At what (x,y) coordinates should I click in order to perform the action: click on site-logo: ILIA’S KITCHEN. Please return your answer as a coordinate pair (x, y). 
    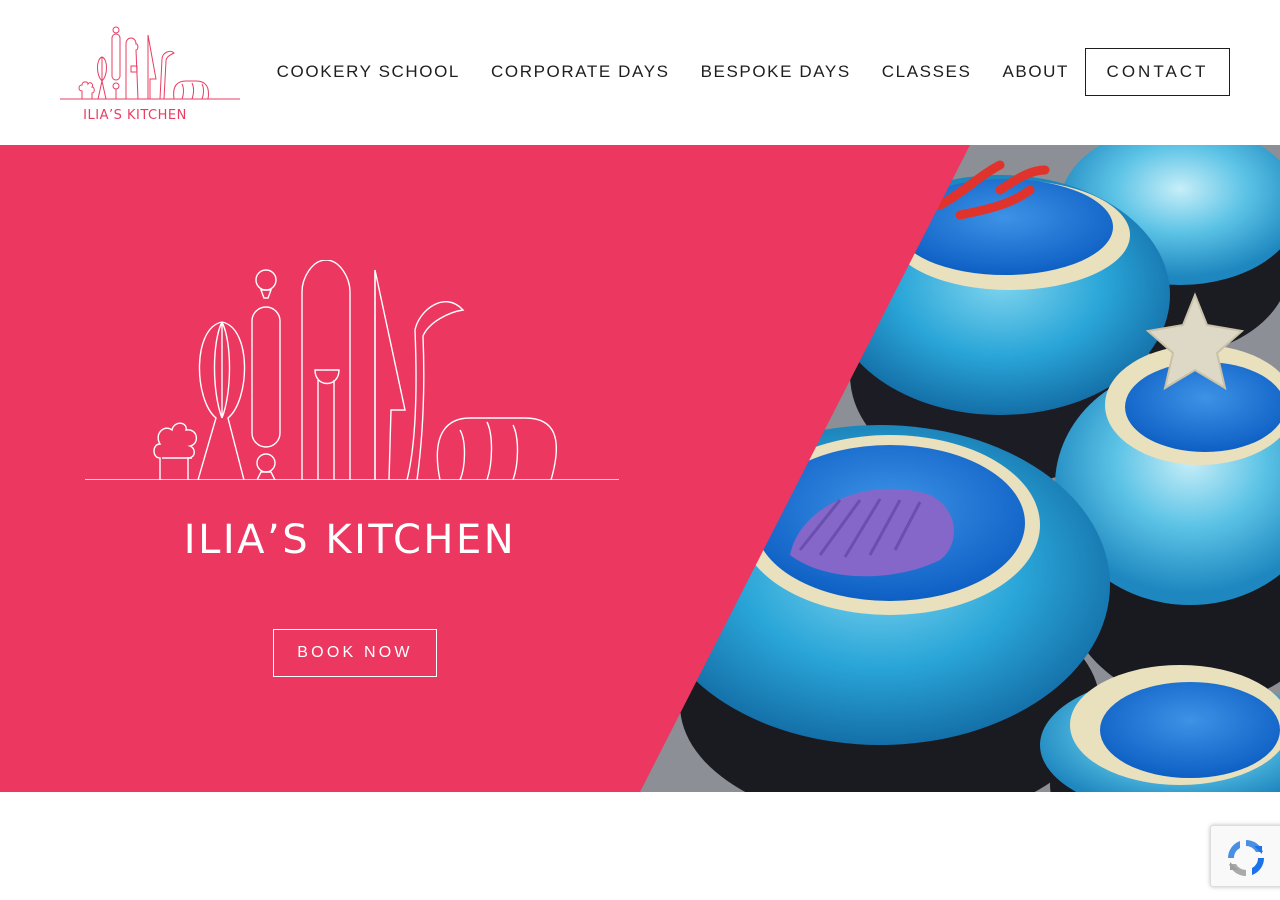
    Looking at the image, I should click on (151, 74).